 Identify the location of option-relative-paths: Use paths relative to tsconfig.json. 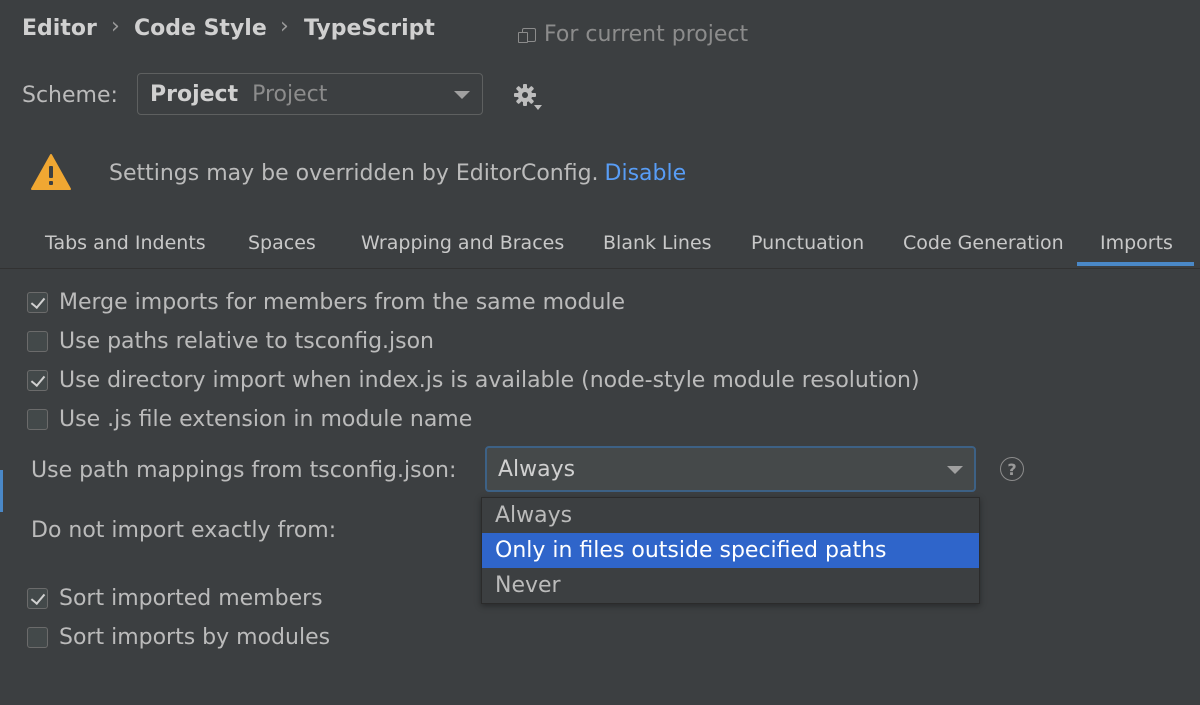
(230, 341).